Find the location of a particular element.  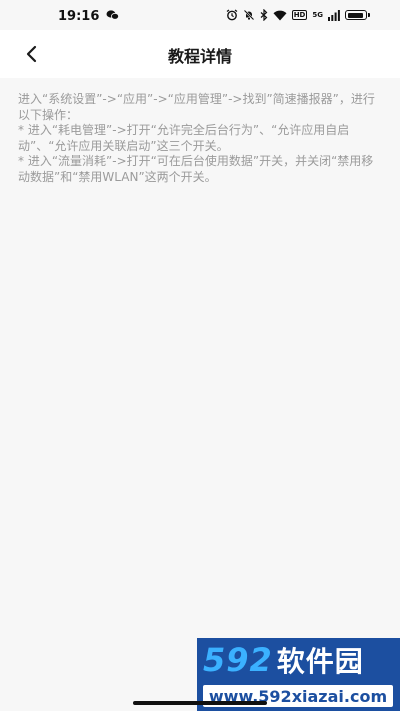

status-bar: 19:16 HD 5G is located at coordinates (200, 15).